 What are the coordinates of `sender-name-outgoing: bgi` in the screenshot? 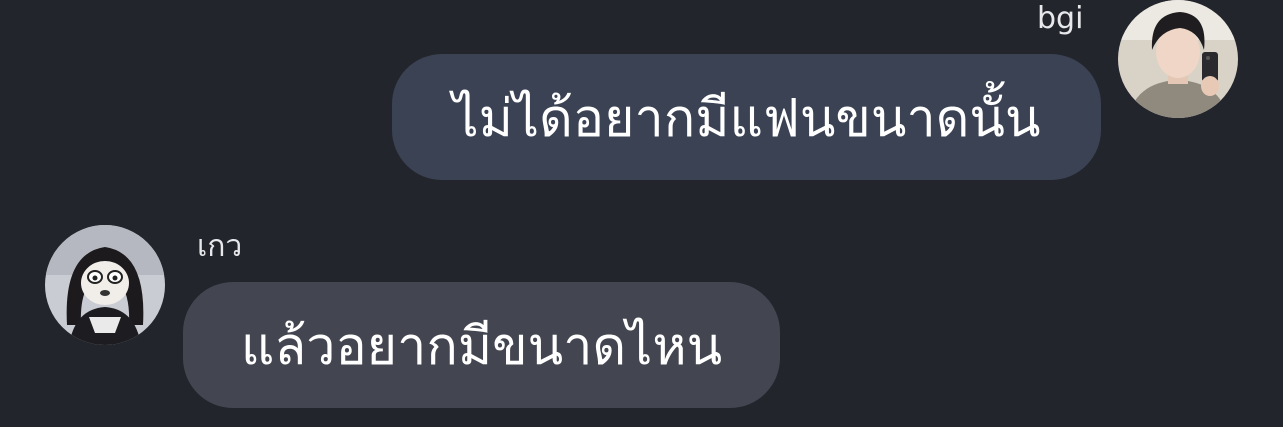 It's located at (1060, 18).